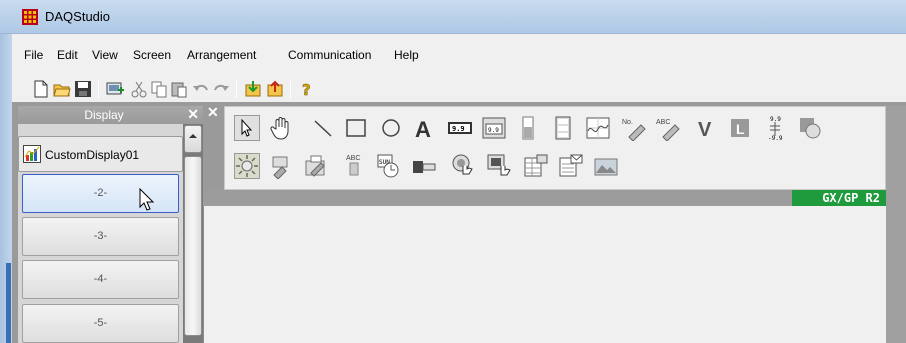 The image size is (906, 343). I want to click on window-title: DAQStudio, so click(78, 16).